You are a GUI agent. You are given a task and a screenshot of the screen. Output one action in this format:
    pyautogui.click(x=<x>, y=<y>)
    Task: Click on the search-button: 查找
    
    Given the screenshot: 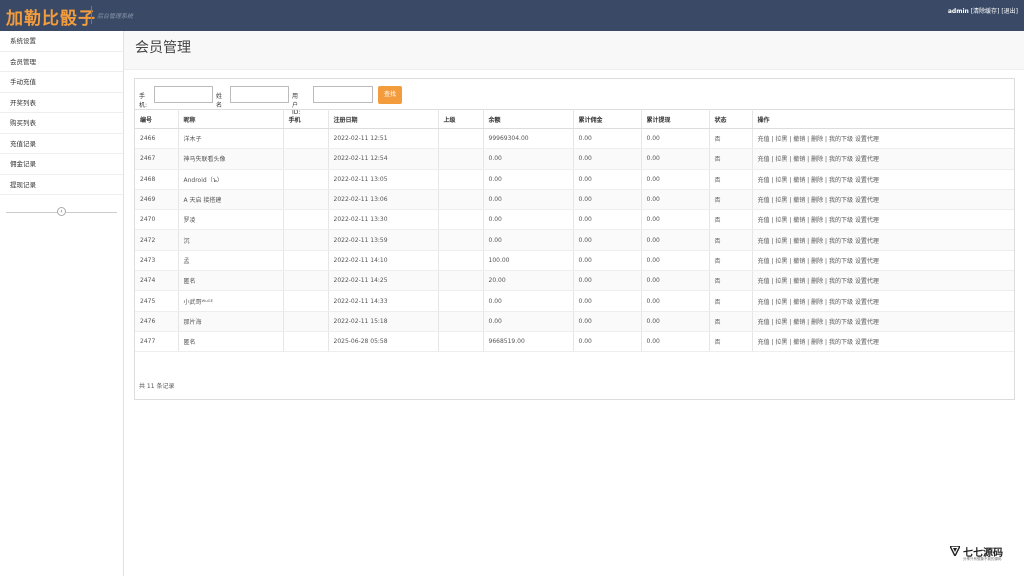 What is the action you would take?
    pyautogui.click(x=390, y=95)
    